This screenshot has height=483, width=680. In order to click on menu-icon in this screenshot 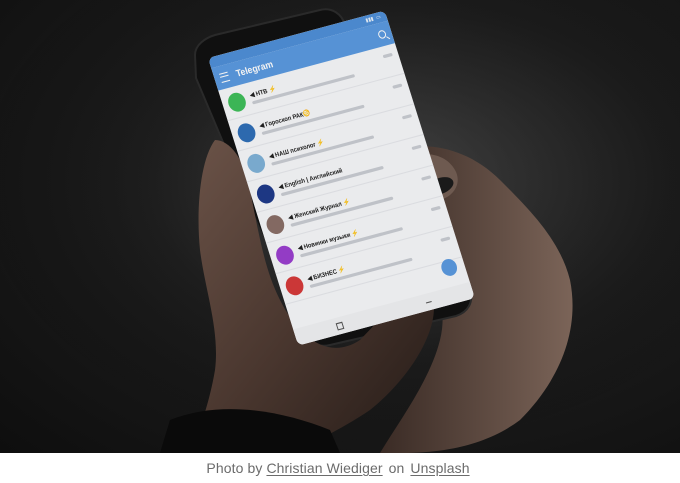, I will do `click(224, 77)`.